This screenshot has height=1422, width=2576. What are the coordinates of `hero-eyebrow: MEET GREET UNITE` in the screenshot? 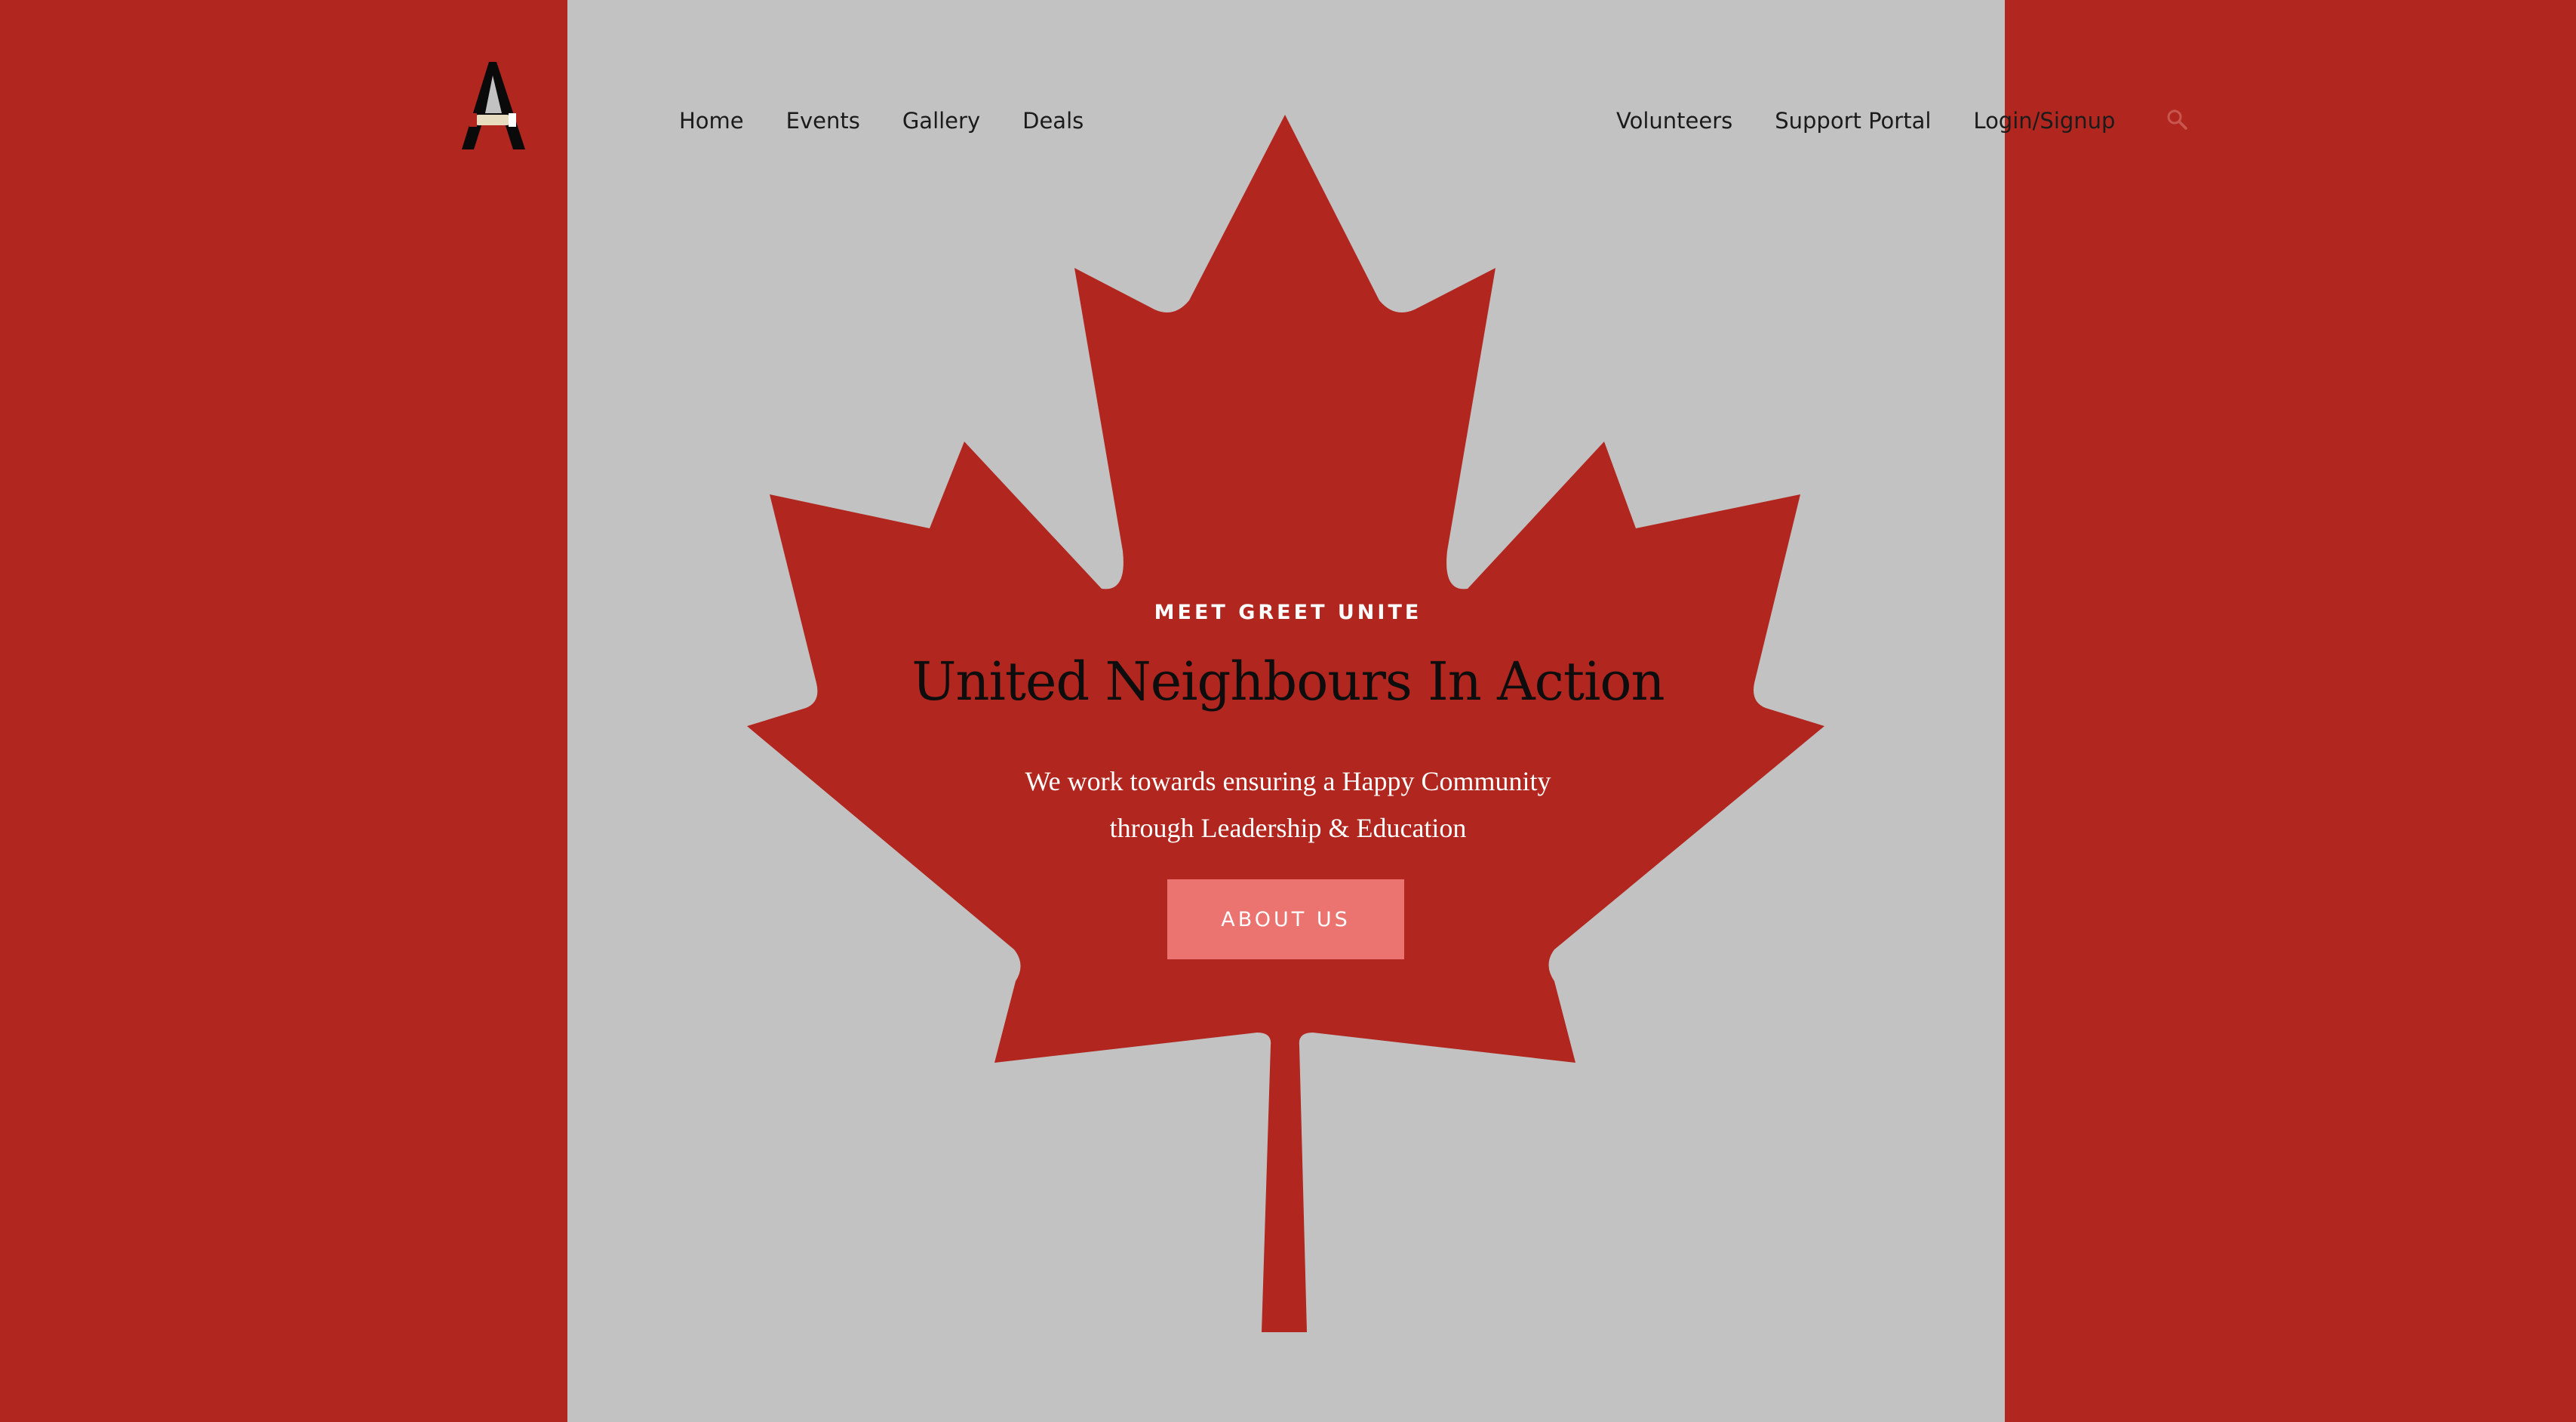 It's located at (1288, 612).